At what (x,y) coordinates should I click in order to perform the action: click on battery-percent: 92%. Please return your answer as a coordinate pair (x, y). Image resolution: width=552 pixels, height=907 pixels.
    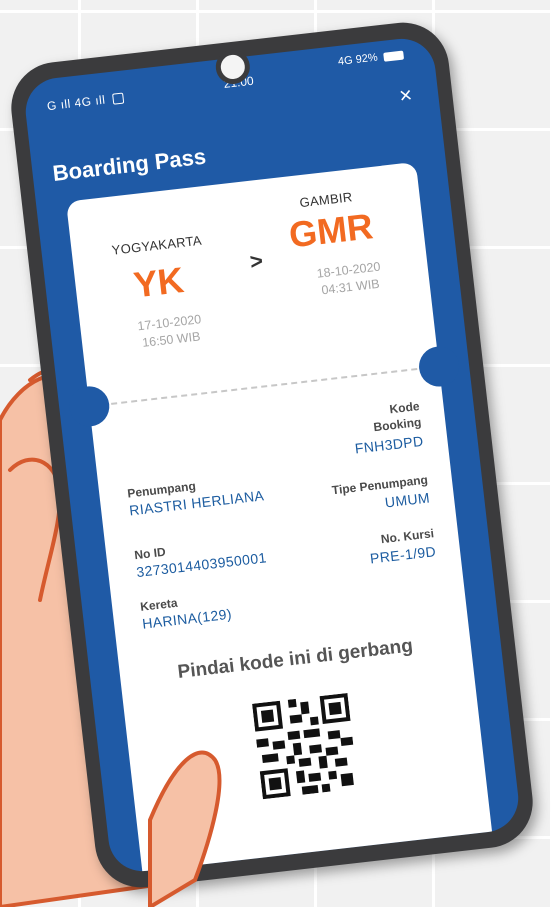
    Looking at the image, I should click on (367, 58).